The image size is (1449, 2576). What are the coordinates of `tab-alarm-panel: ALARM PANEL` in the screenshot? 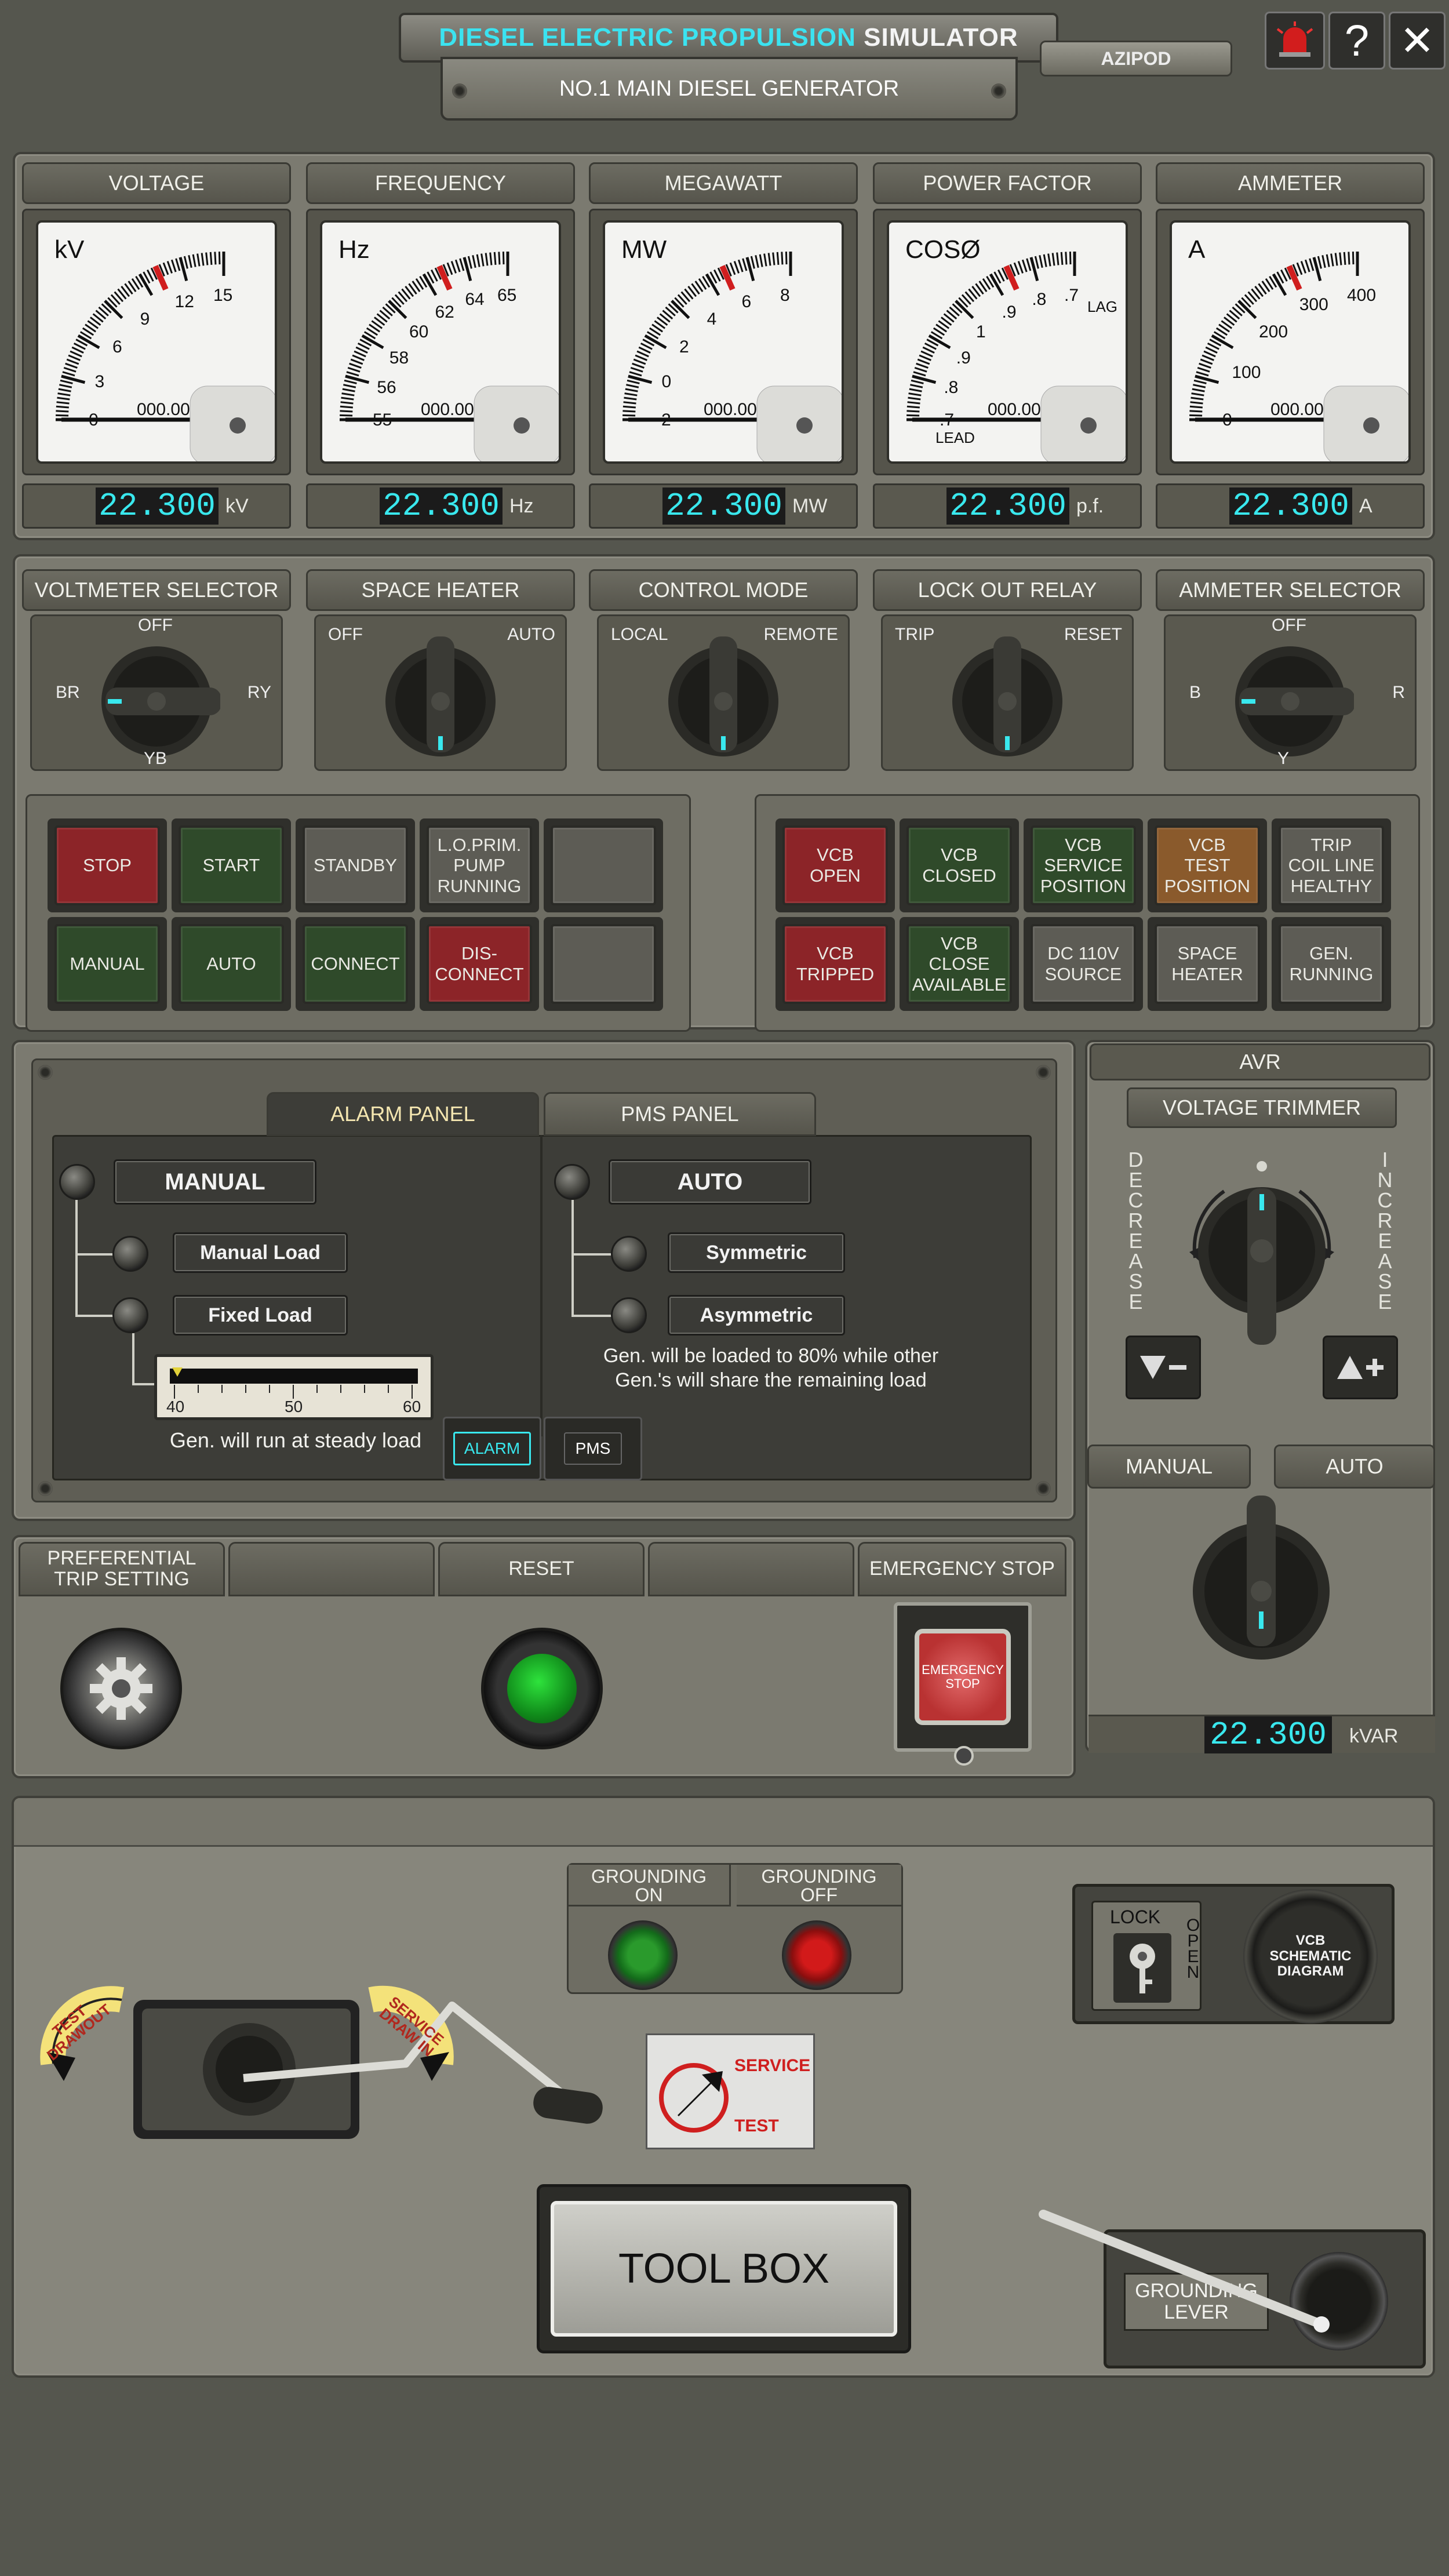 It's located at (403, 1114).